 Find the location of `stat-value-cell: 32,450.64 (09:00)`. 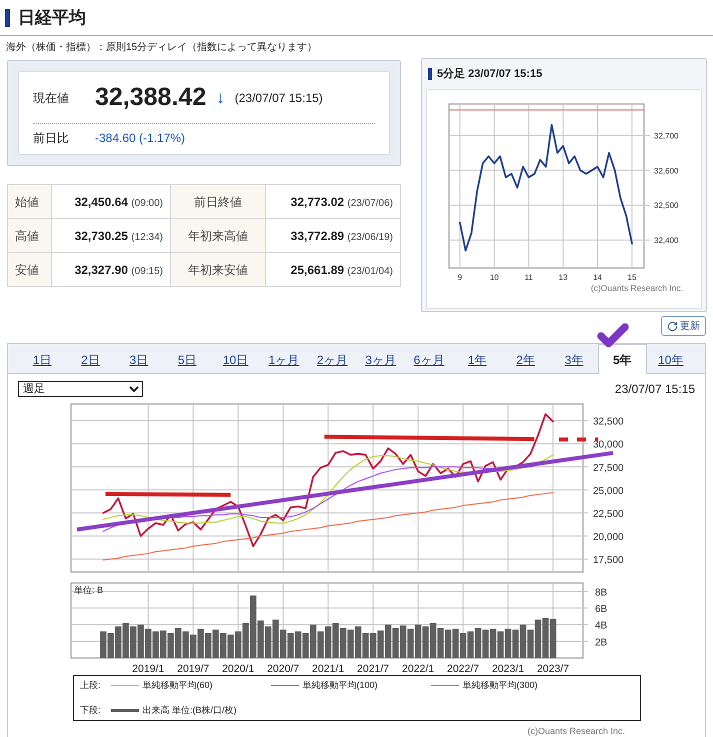

stat-value-cell: 32,450.64 (09:00) is located at coordinates (111, 201).